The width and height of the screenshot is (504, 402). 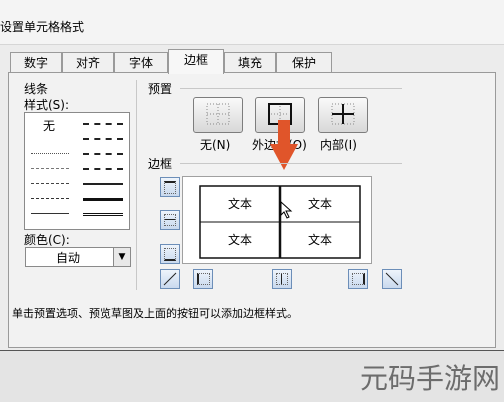 What do you see at coordinates (42, 27) in the screenshot?
I see `dialog-title: 设置单元格格式` at bounding box center [42, 27].